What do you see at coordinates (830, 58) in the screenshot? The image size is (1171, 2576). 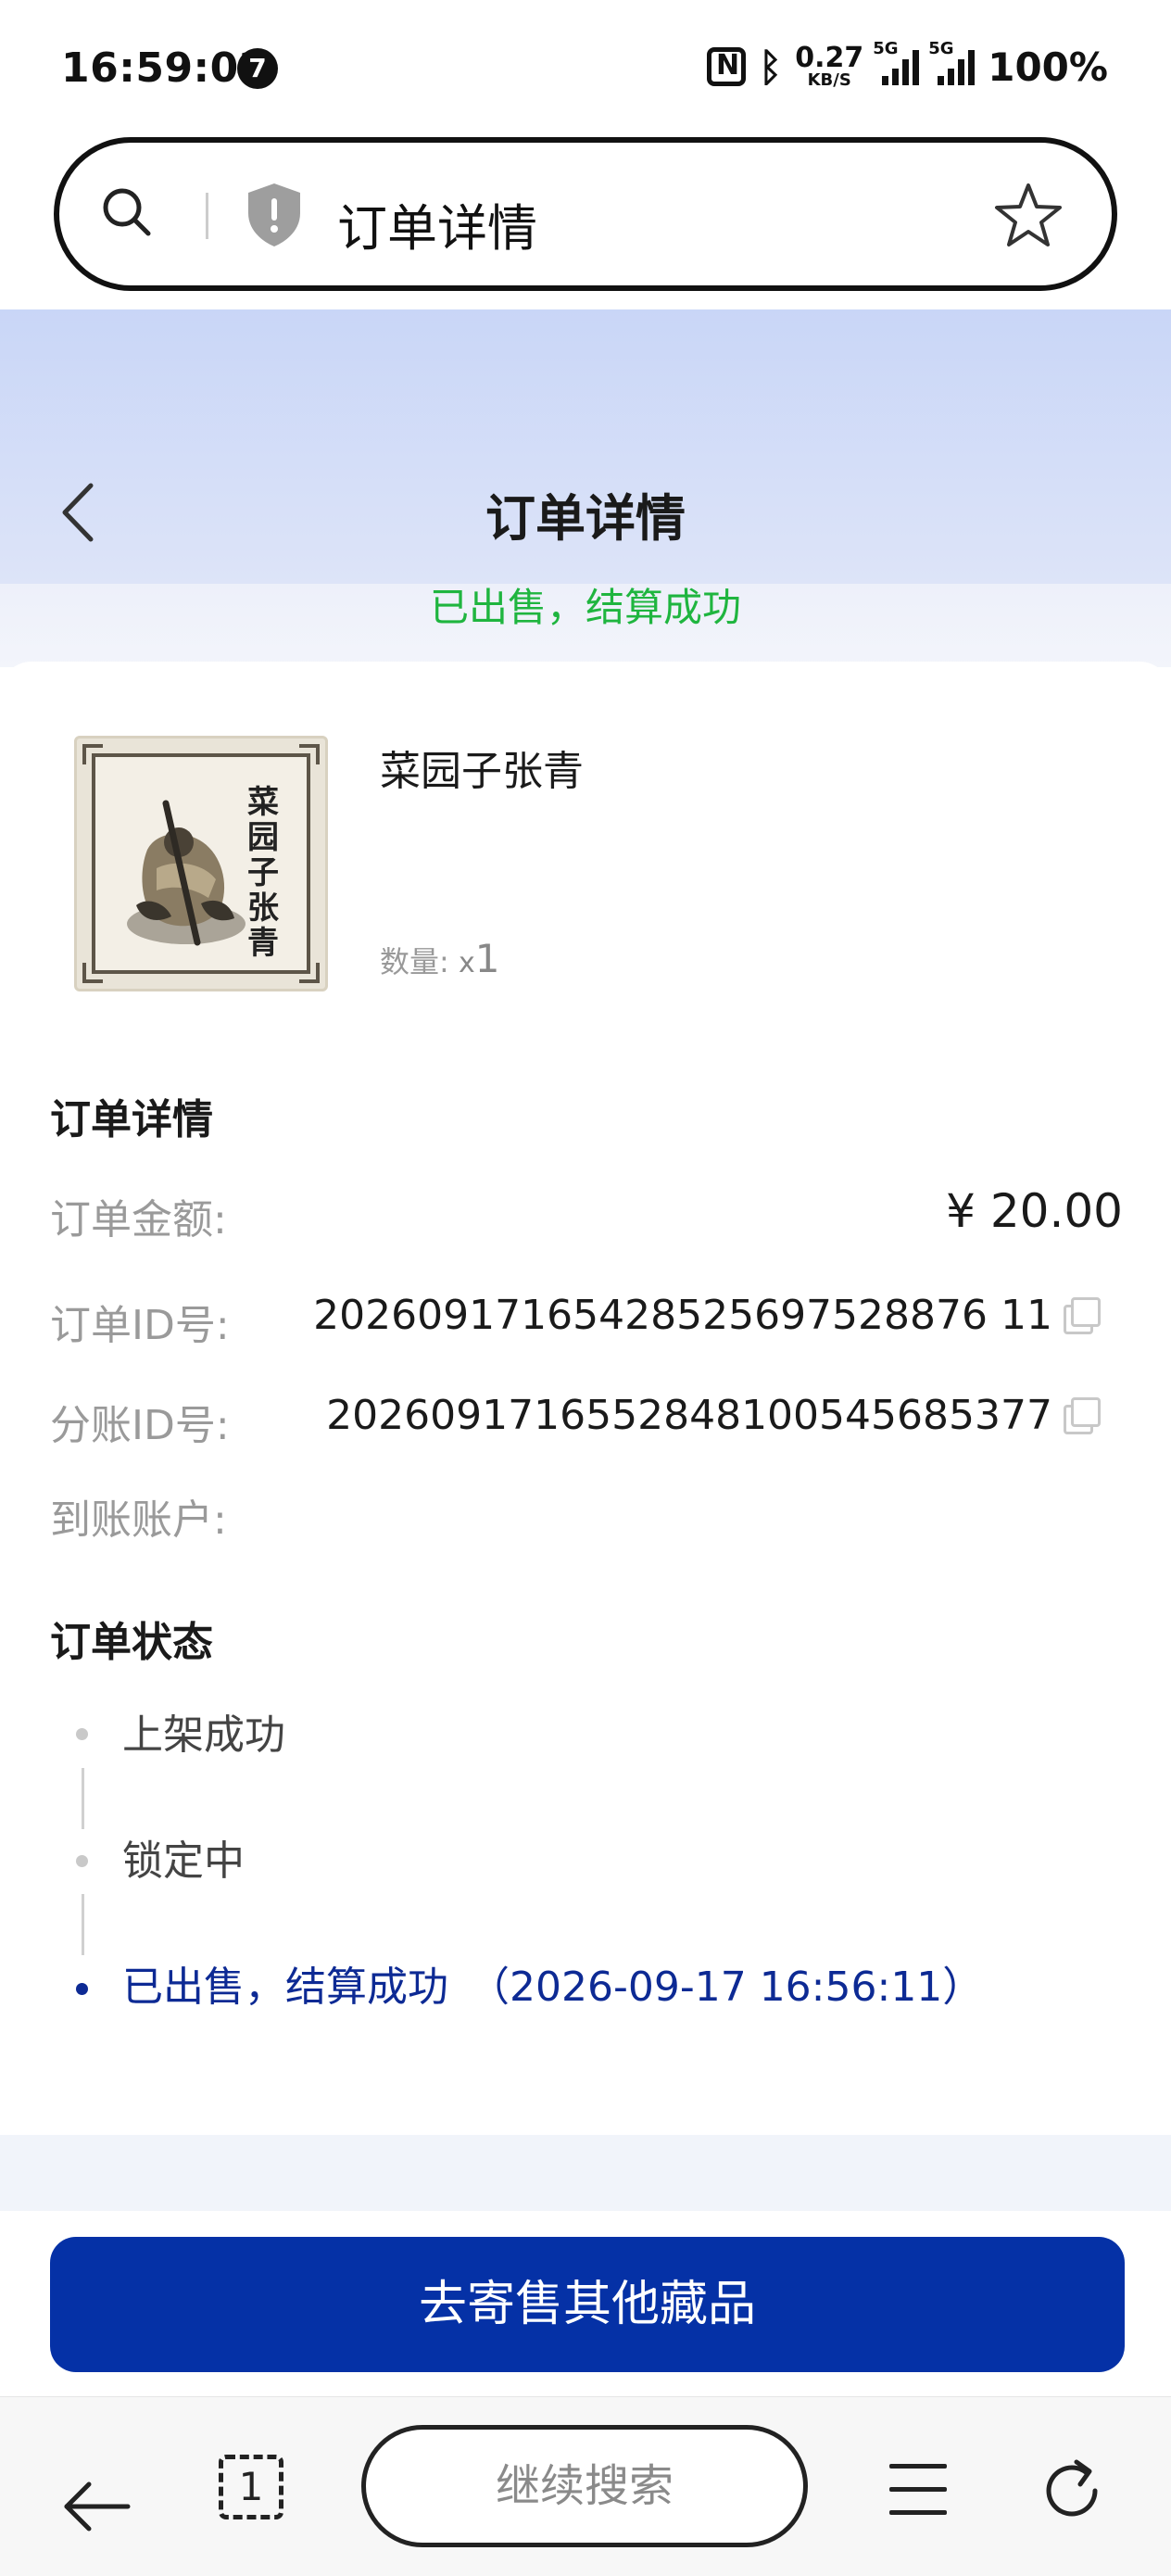 I see `network-speed-value: 0.27` at bounding box center [830, 58].